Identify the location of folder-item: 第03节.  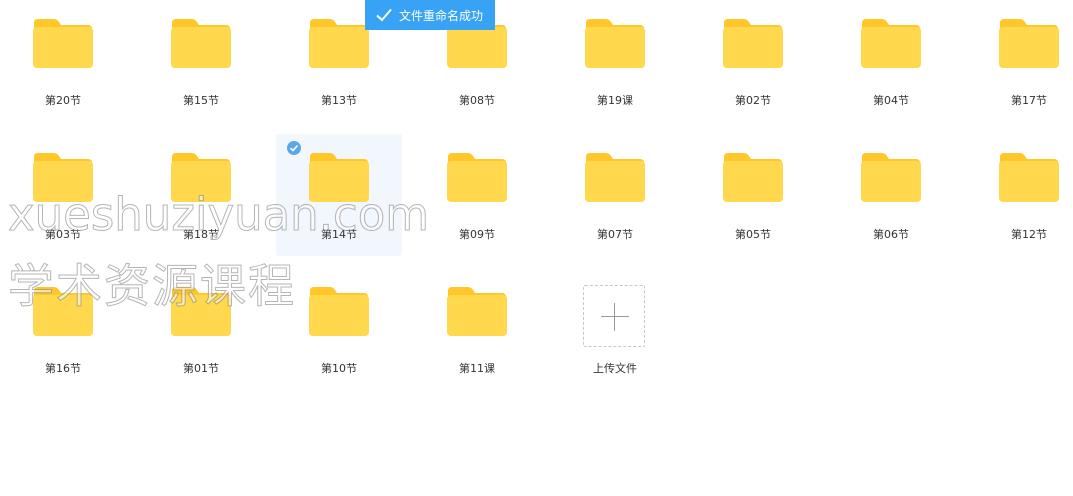
(63, 195).